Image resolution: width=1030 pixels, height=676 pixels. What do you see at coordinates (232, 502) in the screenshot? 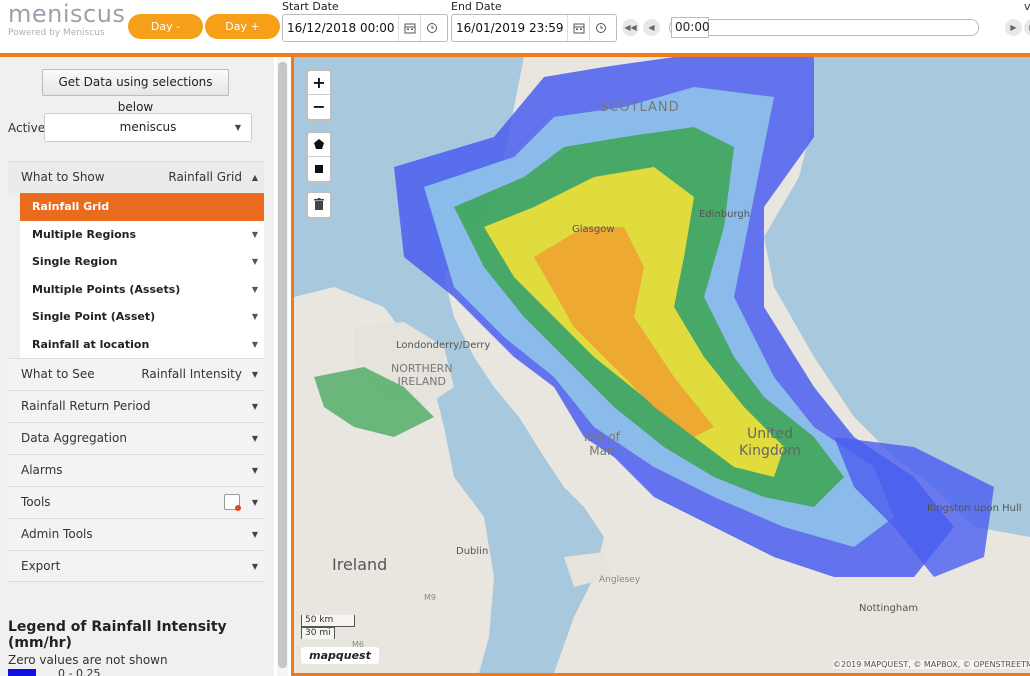
I see `tools-icon` at bounding box center [232, 502].